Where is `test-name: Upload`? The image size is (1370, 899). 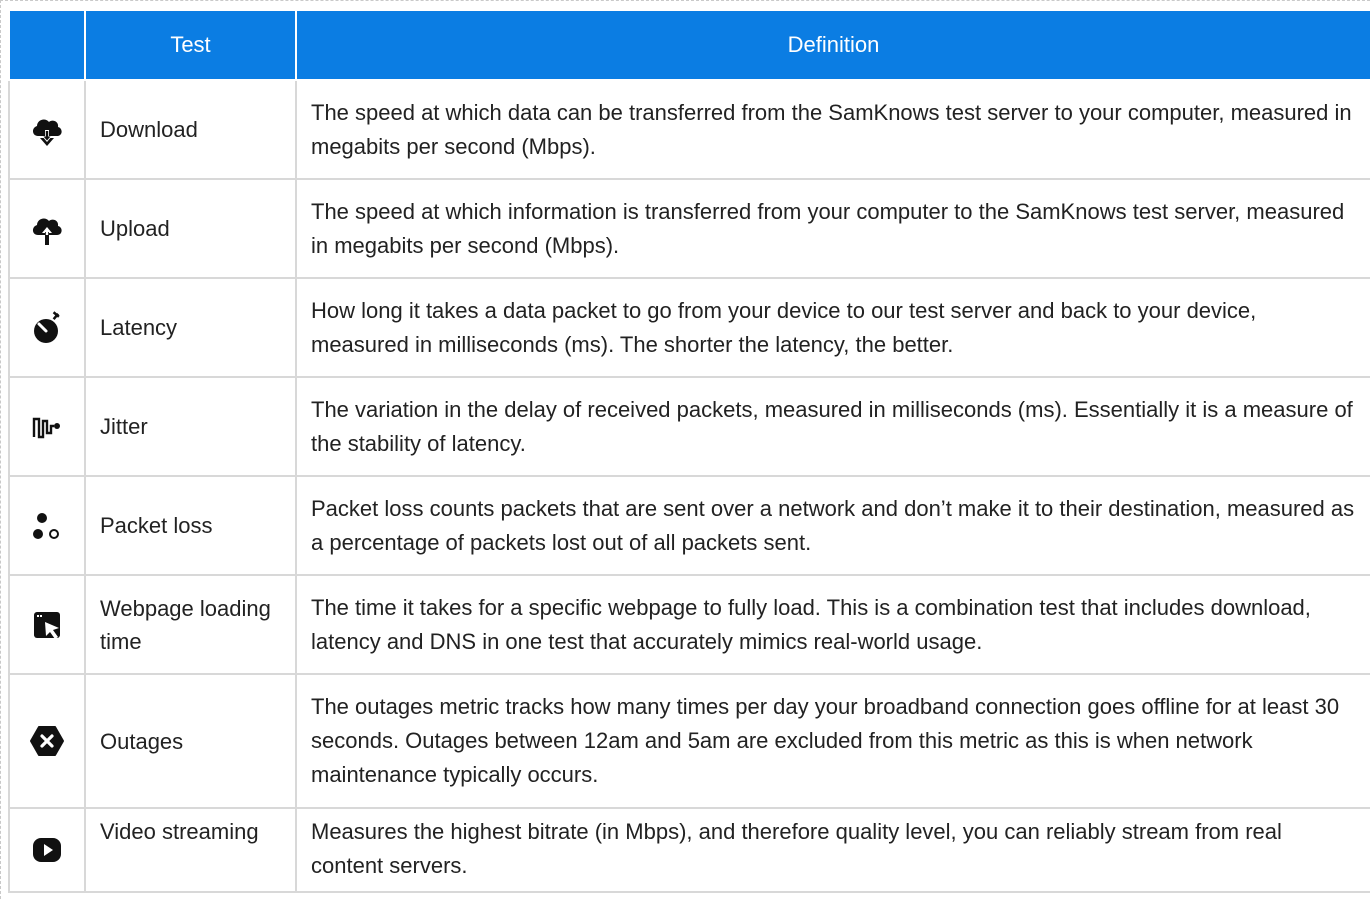 test-name: Upload is located at coordinates (190, 228).